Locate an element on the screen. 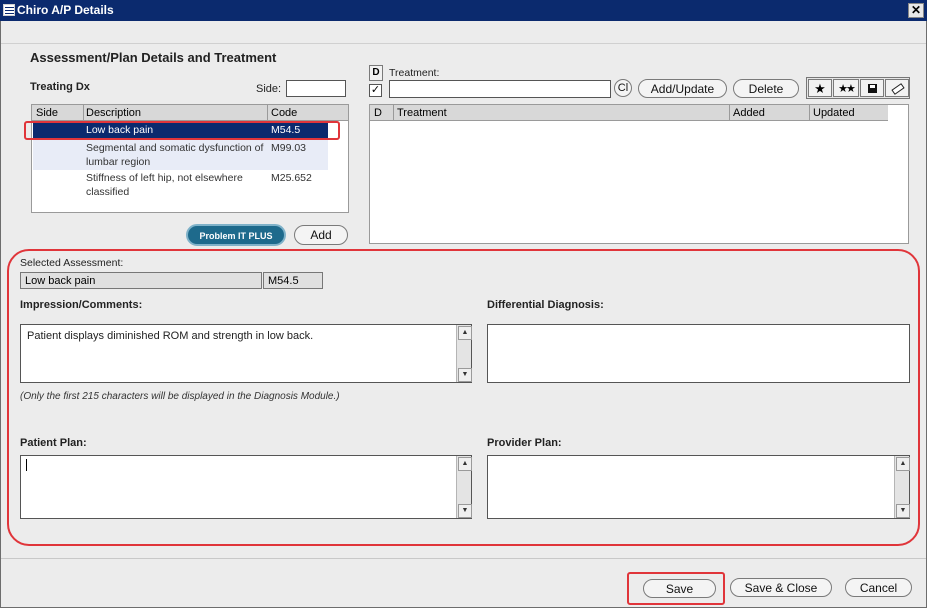  double-star-icon: ★★ is located at coordinates (846, 88).